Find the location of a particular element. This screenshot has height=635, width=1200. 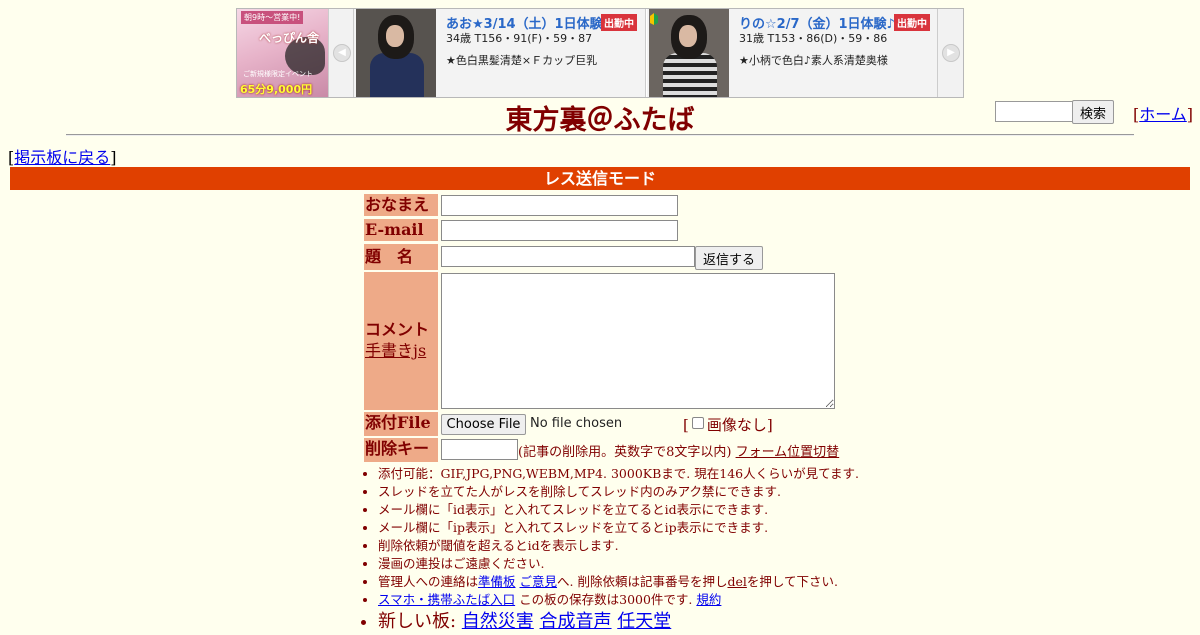

ad-shop-price: 65分9,000円～! is located at coordinates (276, 89).